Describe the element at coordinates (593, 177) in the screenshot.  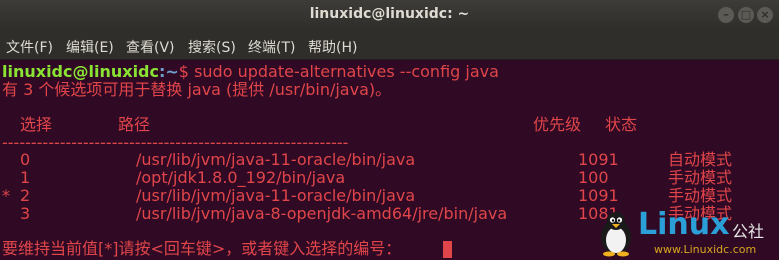
I see `row-priority: 100` at that location.